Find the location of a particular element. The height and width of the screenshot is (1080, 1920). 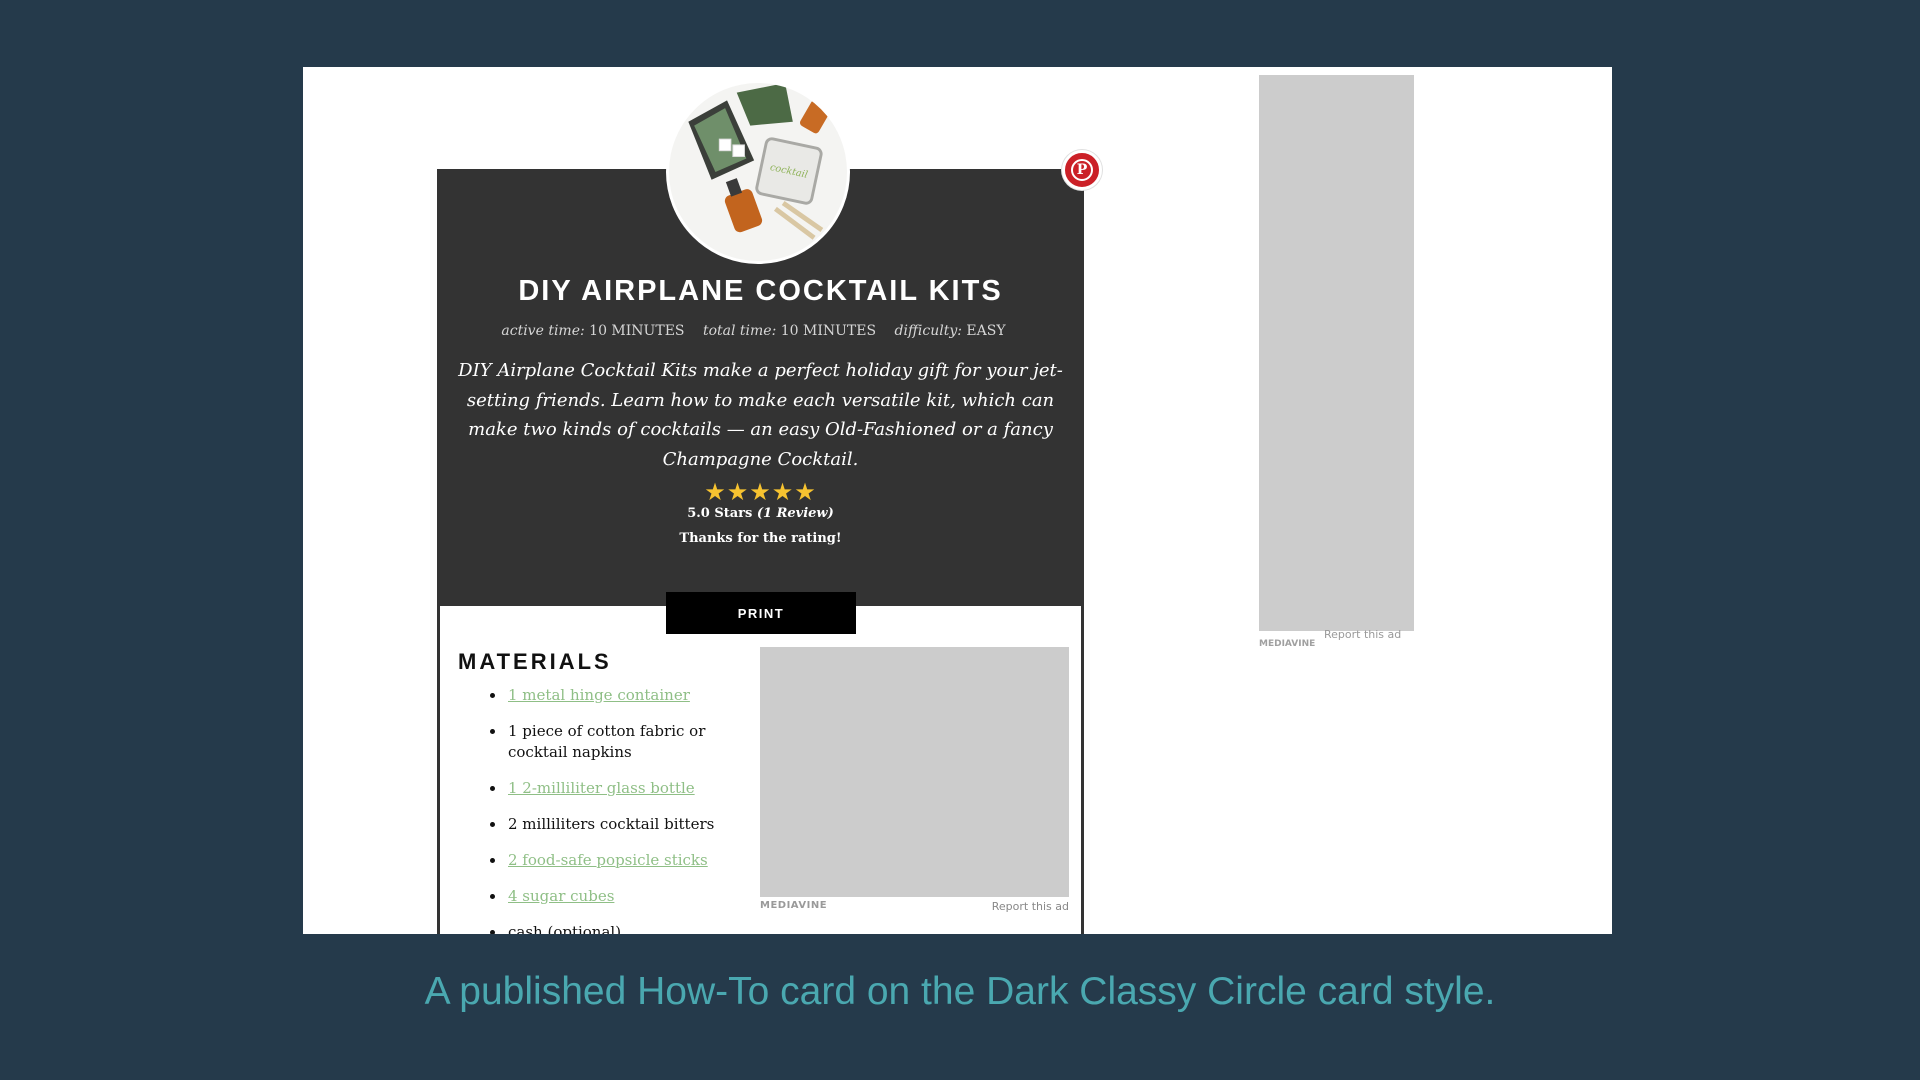

material-item: cash (optional) is located at coordinates (626, 928).